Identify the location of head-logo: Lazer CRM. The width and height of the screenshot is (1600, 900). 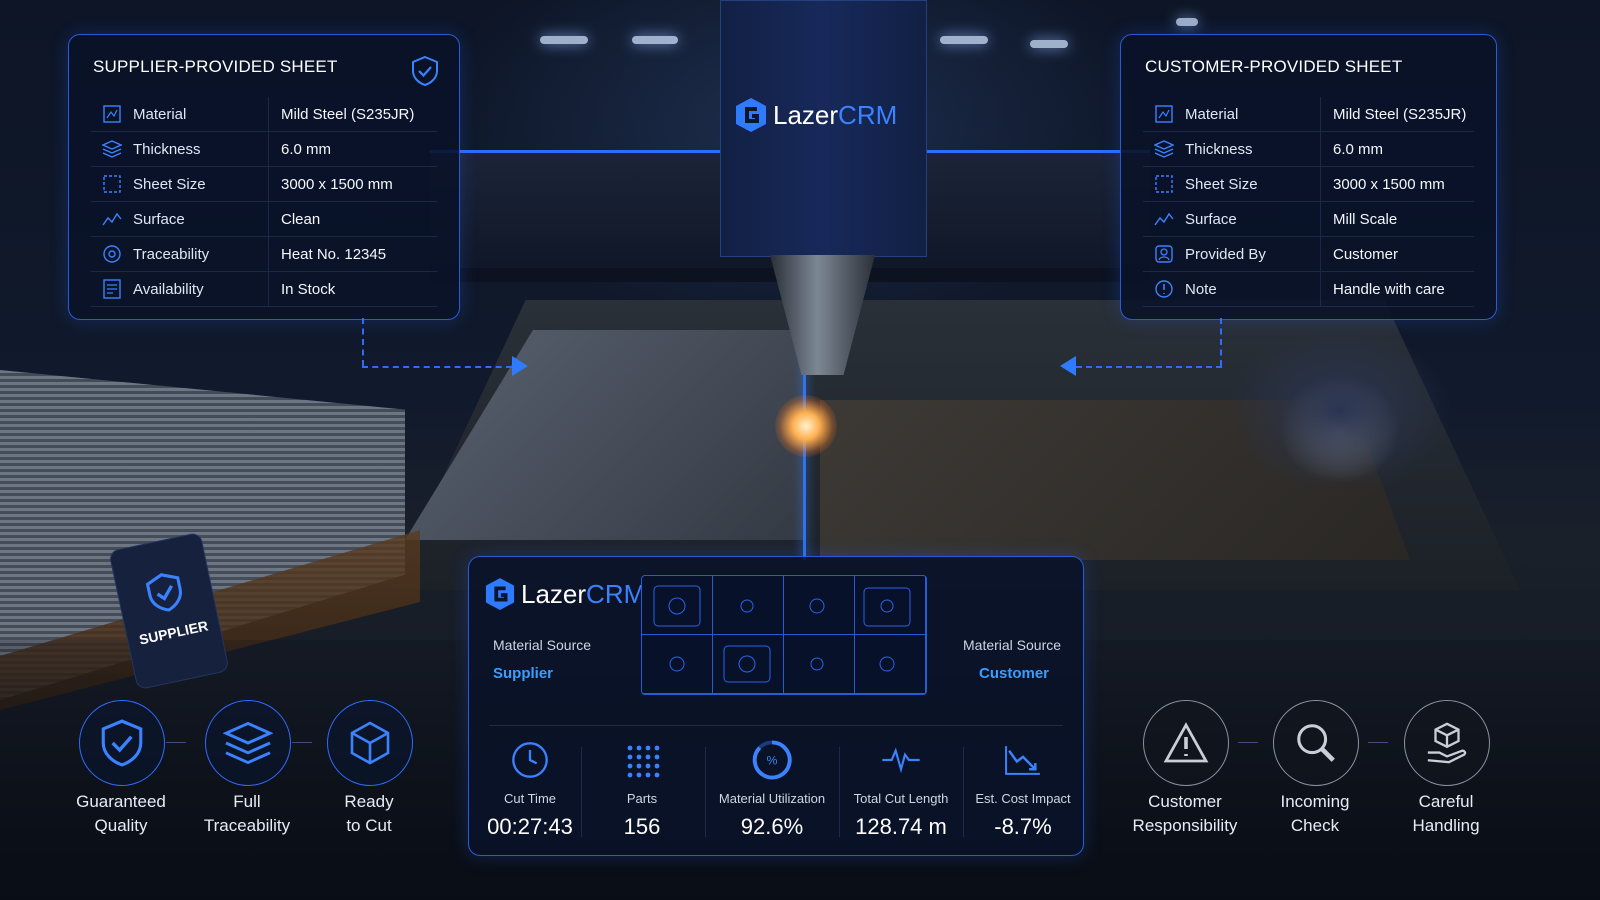
(816, 115).